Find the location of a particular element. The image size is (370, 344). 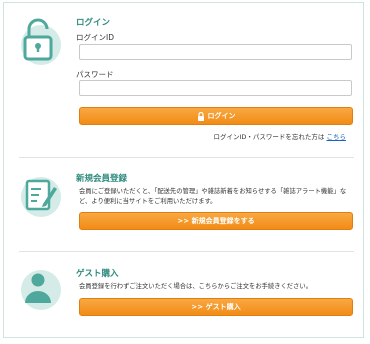

login-id-input is located at coordinates (215, 52).